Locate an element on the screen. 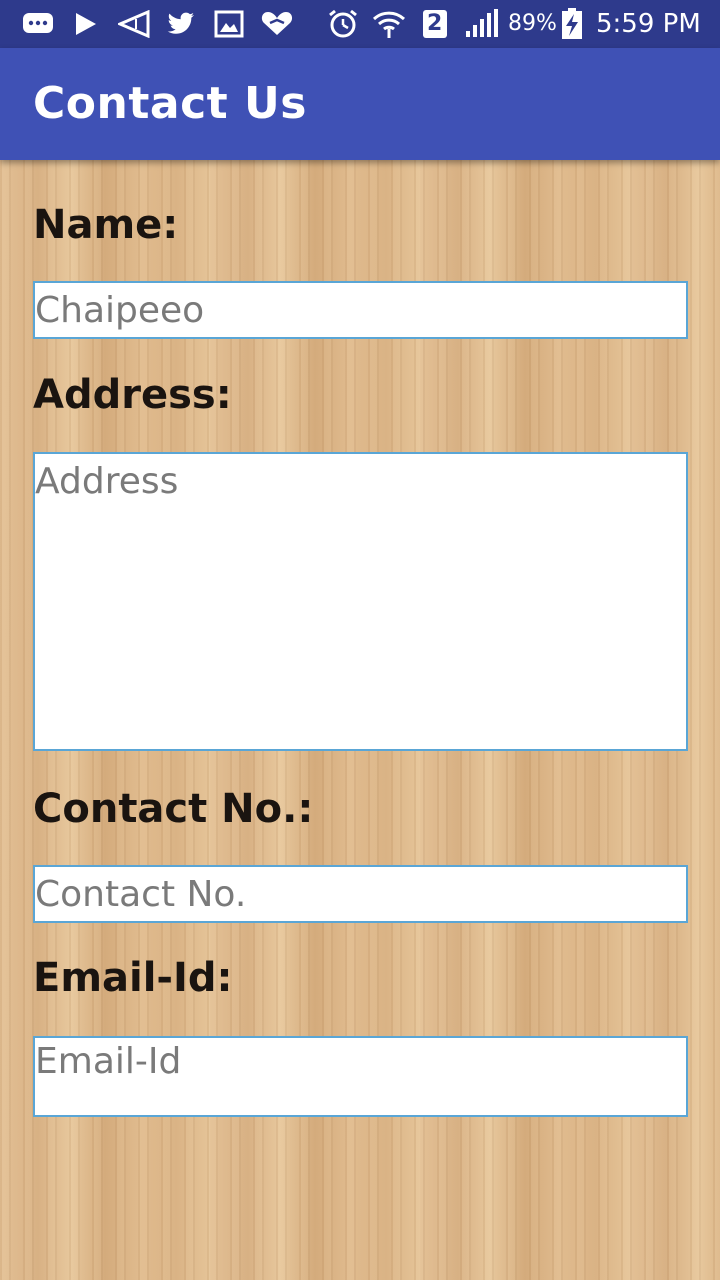  signal-icon is located at coordinates (482, 23).